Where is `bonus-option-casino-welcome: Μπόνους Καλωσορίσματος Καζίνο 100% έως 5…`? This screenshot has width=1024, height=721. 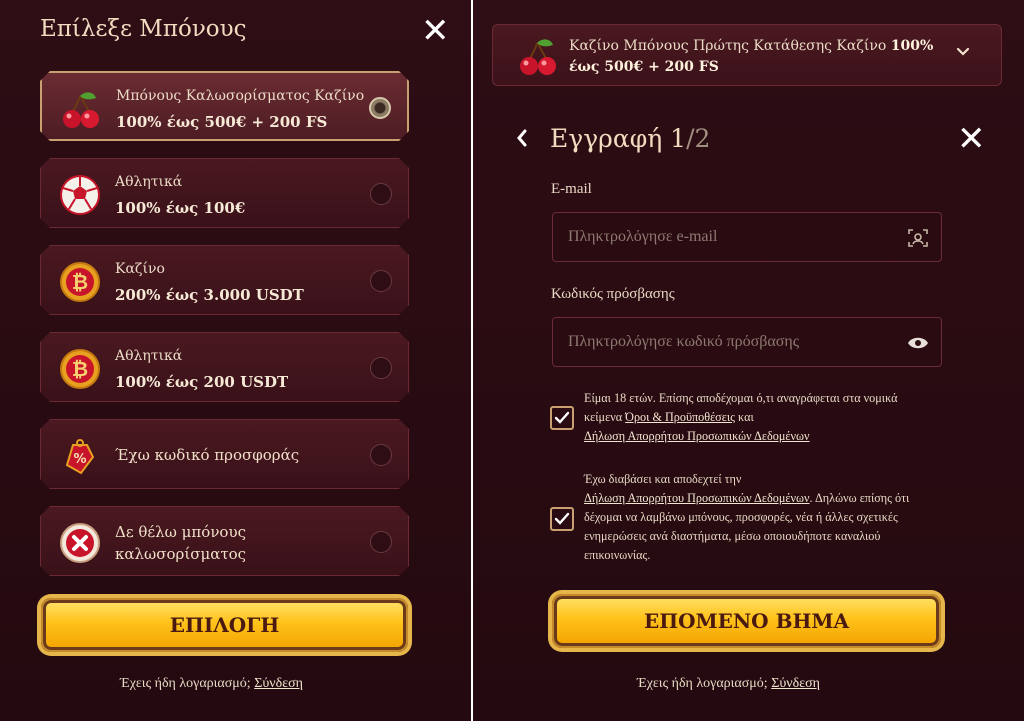 bonus-option-casino-welcome: Μπόνους Καλωσορίσματος Καζίνο 100% έως 5… is located at coordinates (224, 106).